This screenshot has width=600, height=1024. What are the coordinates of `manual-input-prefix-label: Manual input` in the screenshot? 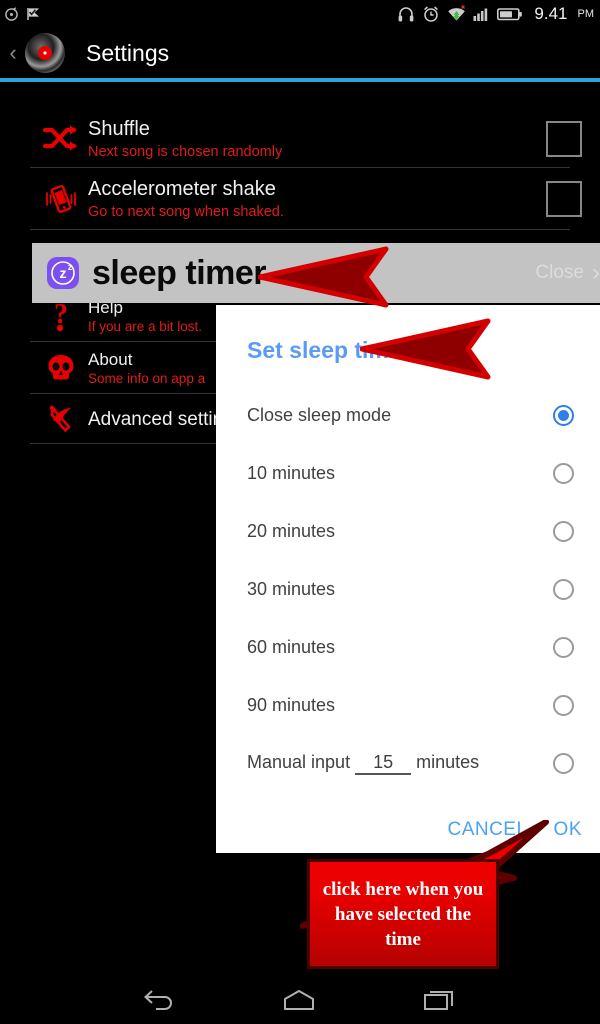 It's located at (299, 761).